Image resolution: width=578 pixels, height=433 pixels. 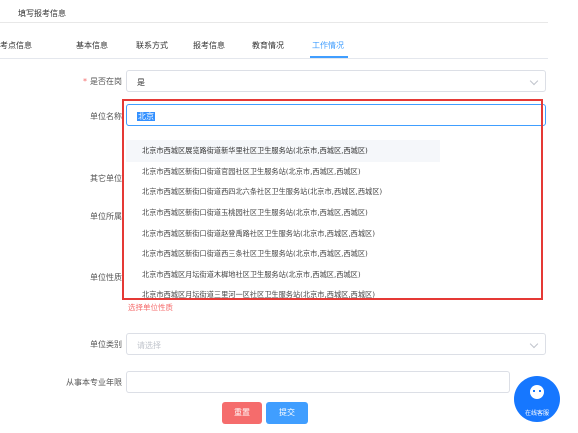 What do you see at coordinates (94, 382) in the screenshot?
I see `years-label: 从事本专业年限` at bounding box center [94, 382].